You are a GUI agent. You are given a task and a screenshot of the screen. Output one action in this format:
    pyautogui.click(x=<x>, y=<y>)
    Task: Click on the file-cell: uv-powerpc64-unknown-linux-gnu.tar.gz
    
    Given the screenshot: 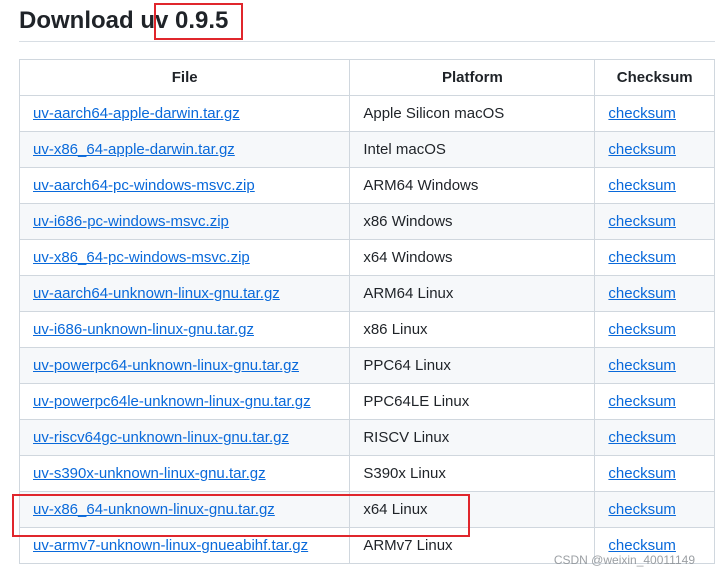 What is the action you would take?
    pyautogui.click(x=184, y=365)
    